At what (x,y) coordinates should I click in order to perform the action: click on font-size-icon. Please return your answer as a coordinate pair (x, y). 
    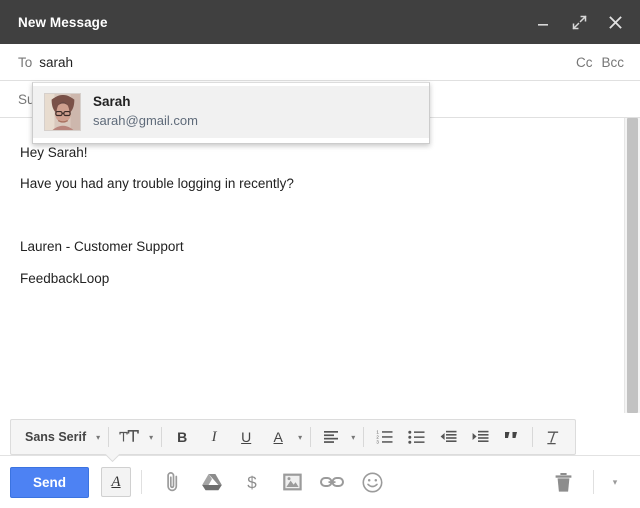
    Looking at the image, I should click on (129, 436).